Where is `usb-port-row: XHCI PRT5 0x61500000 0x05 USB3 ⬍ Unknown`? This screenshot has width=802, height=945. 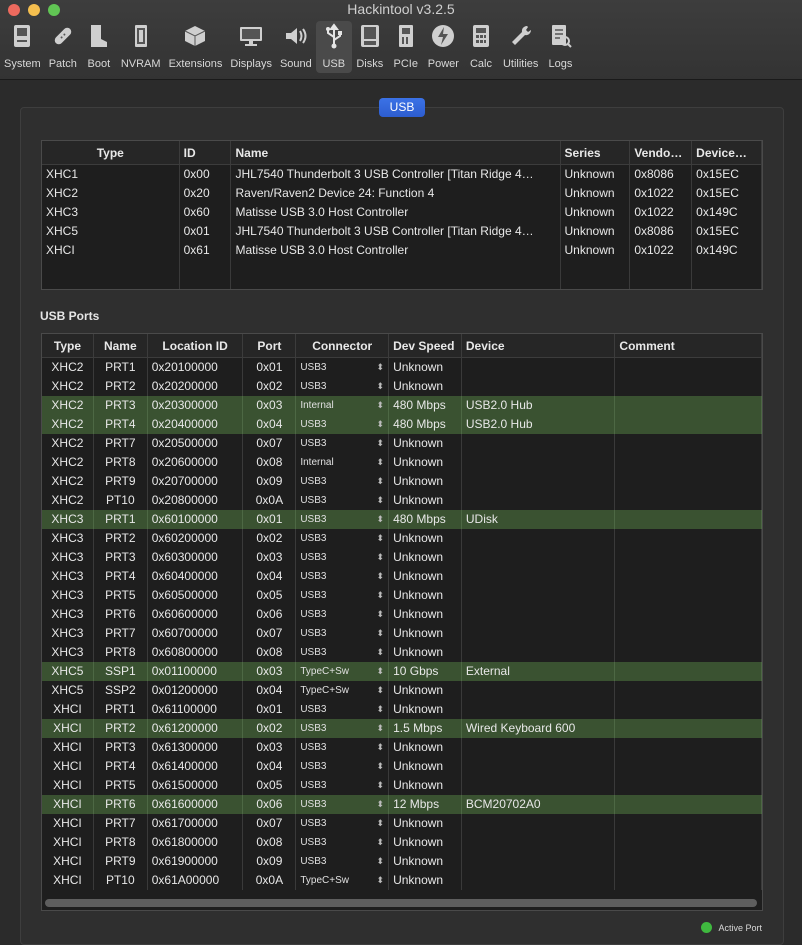
usb-port-row: XHCI PRT5 0x61500000 0x05 USB3 ⬍ Unknown is located at coordinates (402, 785).